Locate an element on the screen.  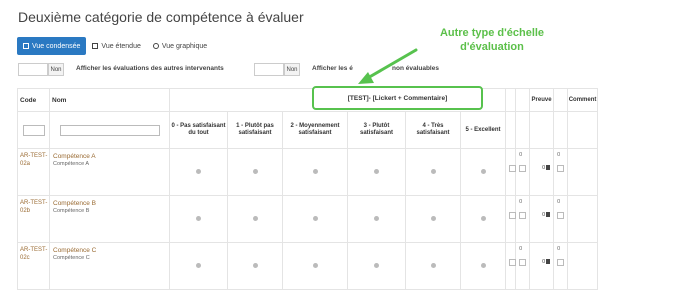
tab-condensed-label: Vue condensée is located at coordinates (56, 46).